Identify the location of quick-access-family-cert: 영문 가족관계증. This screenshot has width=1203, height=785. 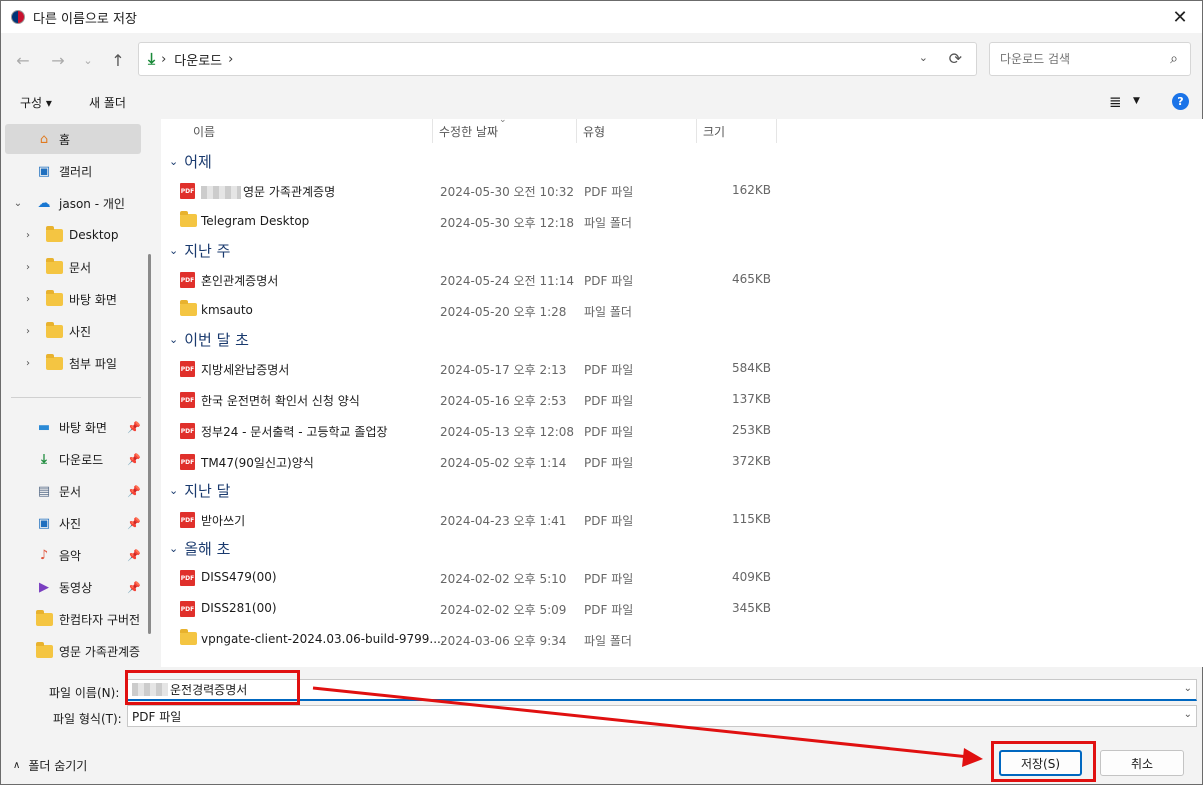
(73, 651).